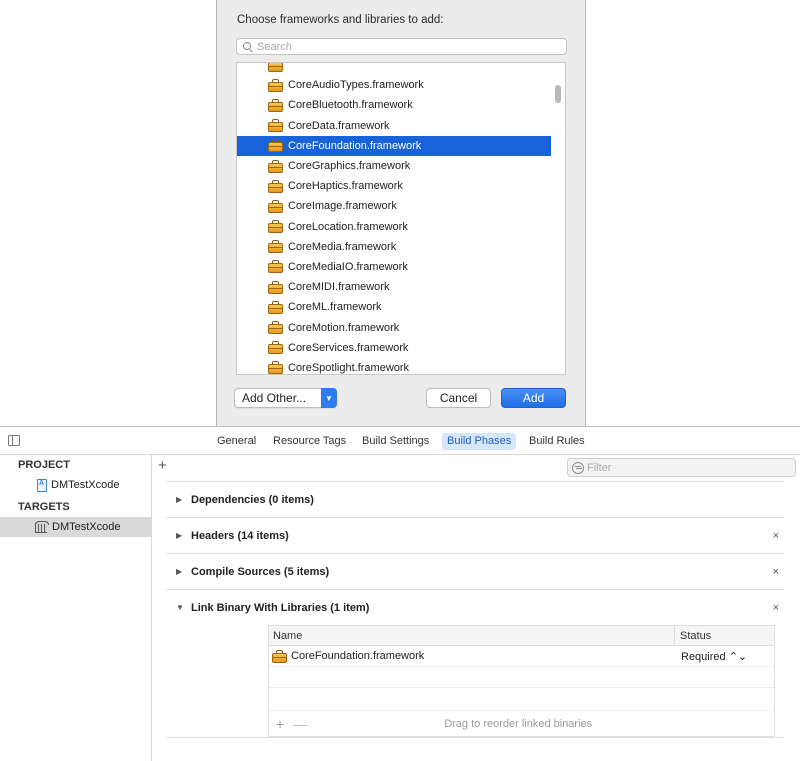  Describe the element at coordinates (329, 398) in the screenshot. I see `chevron-down-icon: ▼` at that location.